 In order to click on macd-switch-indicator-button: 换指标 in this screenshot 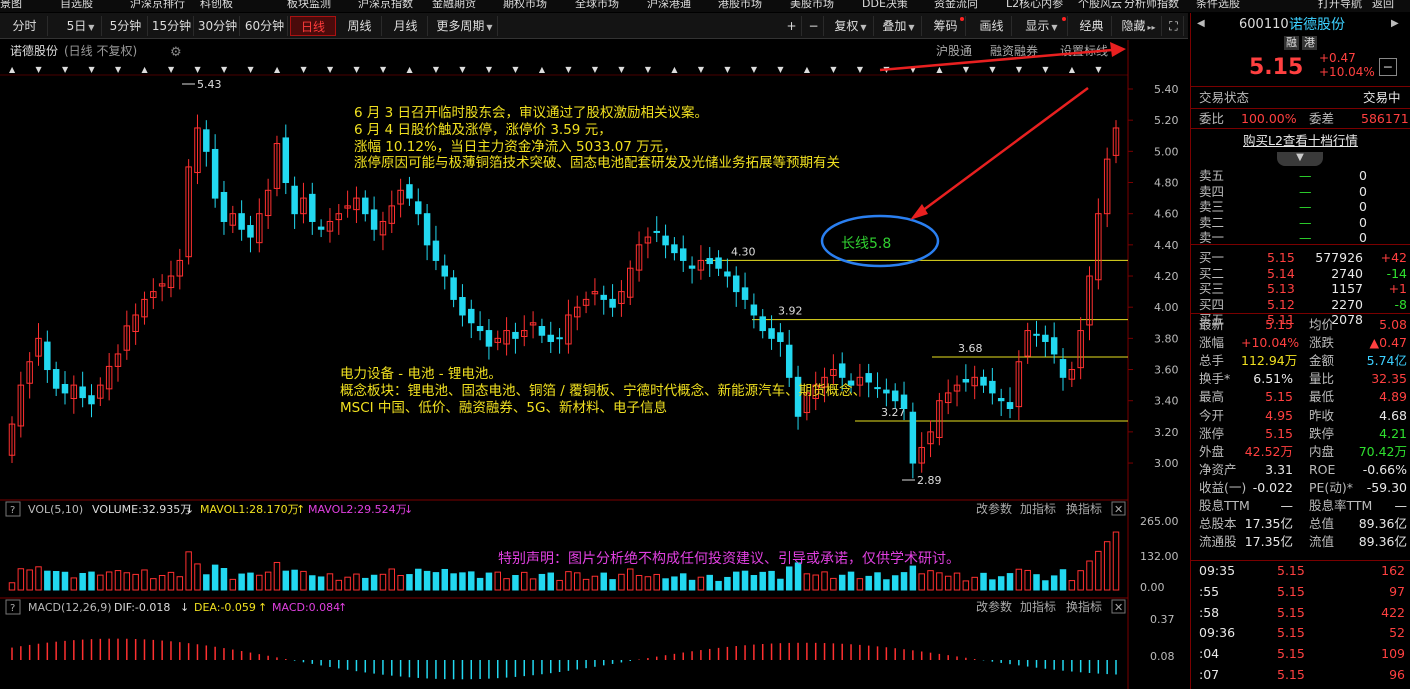, I will do `click(1084, 606)`.